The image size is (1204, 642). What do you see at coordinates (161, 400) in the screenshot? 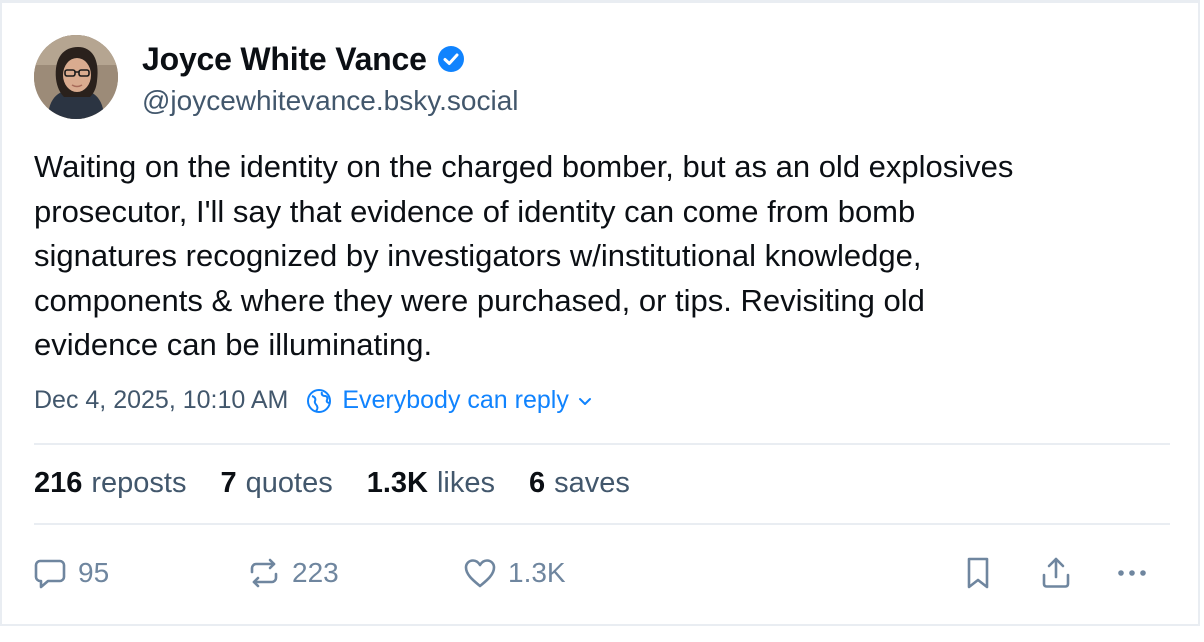
I see `post-timestamp: Dec 4, 2025, 10:10 AM` at bounding box center [161, 400].